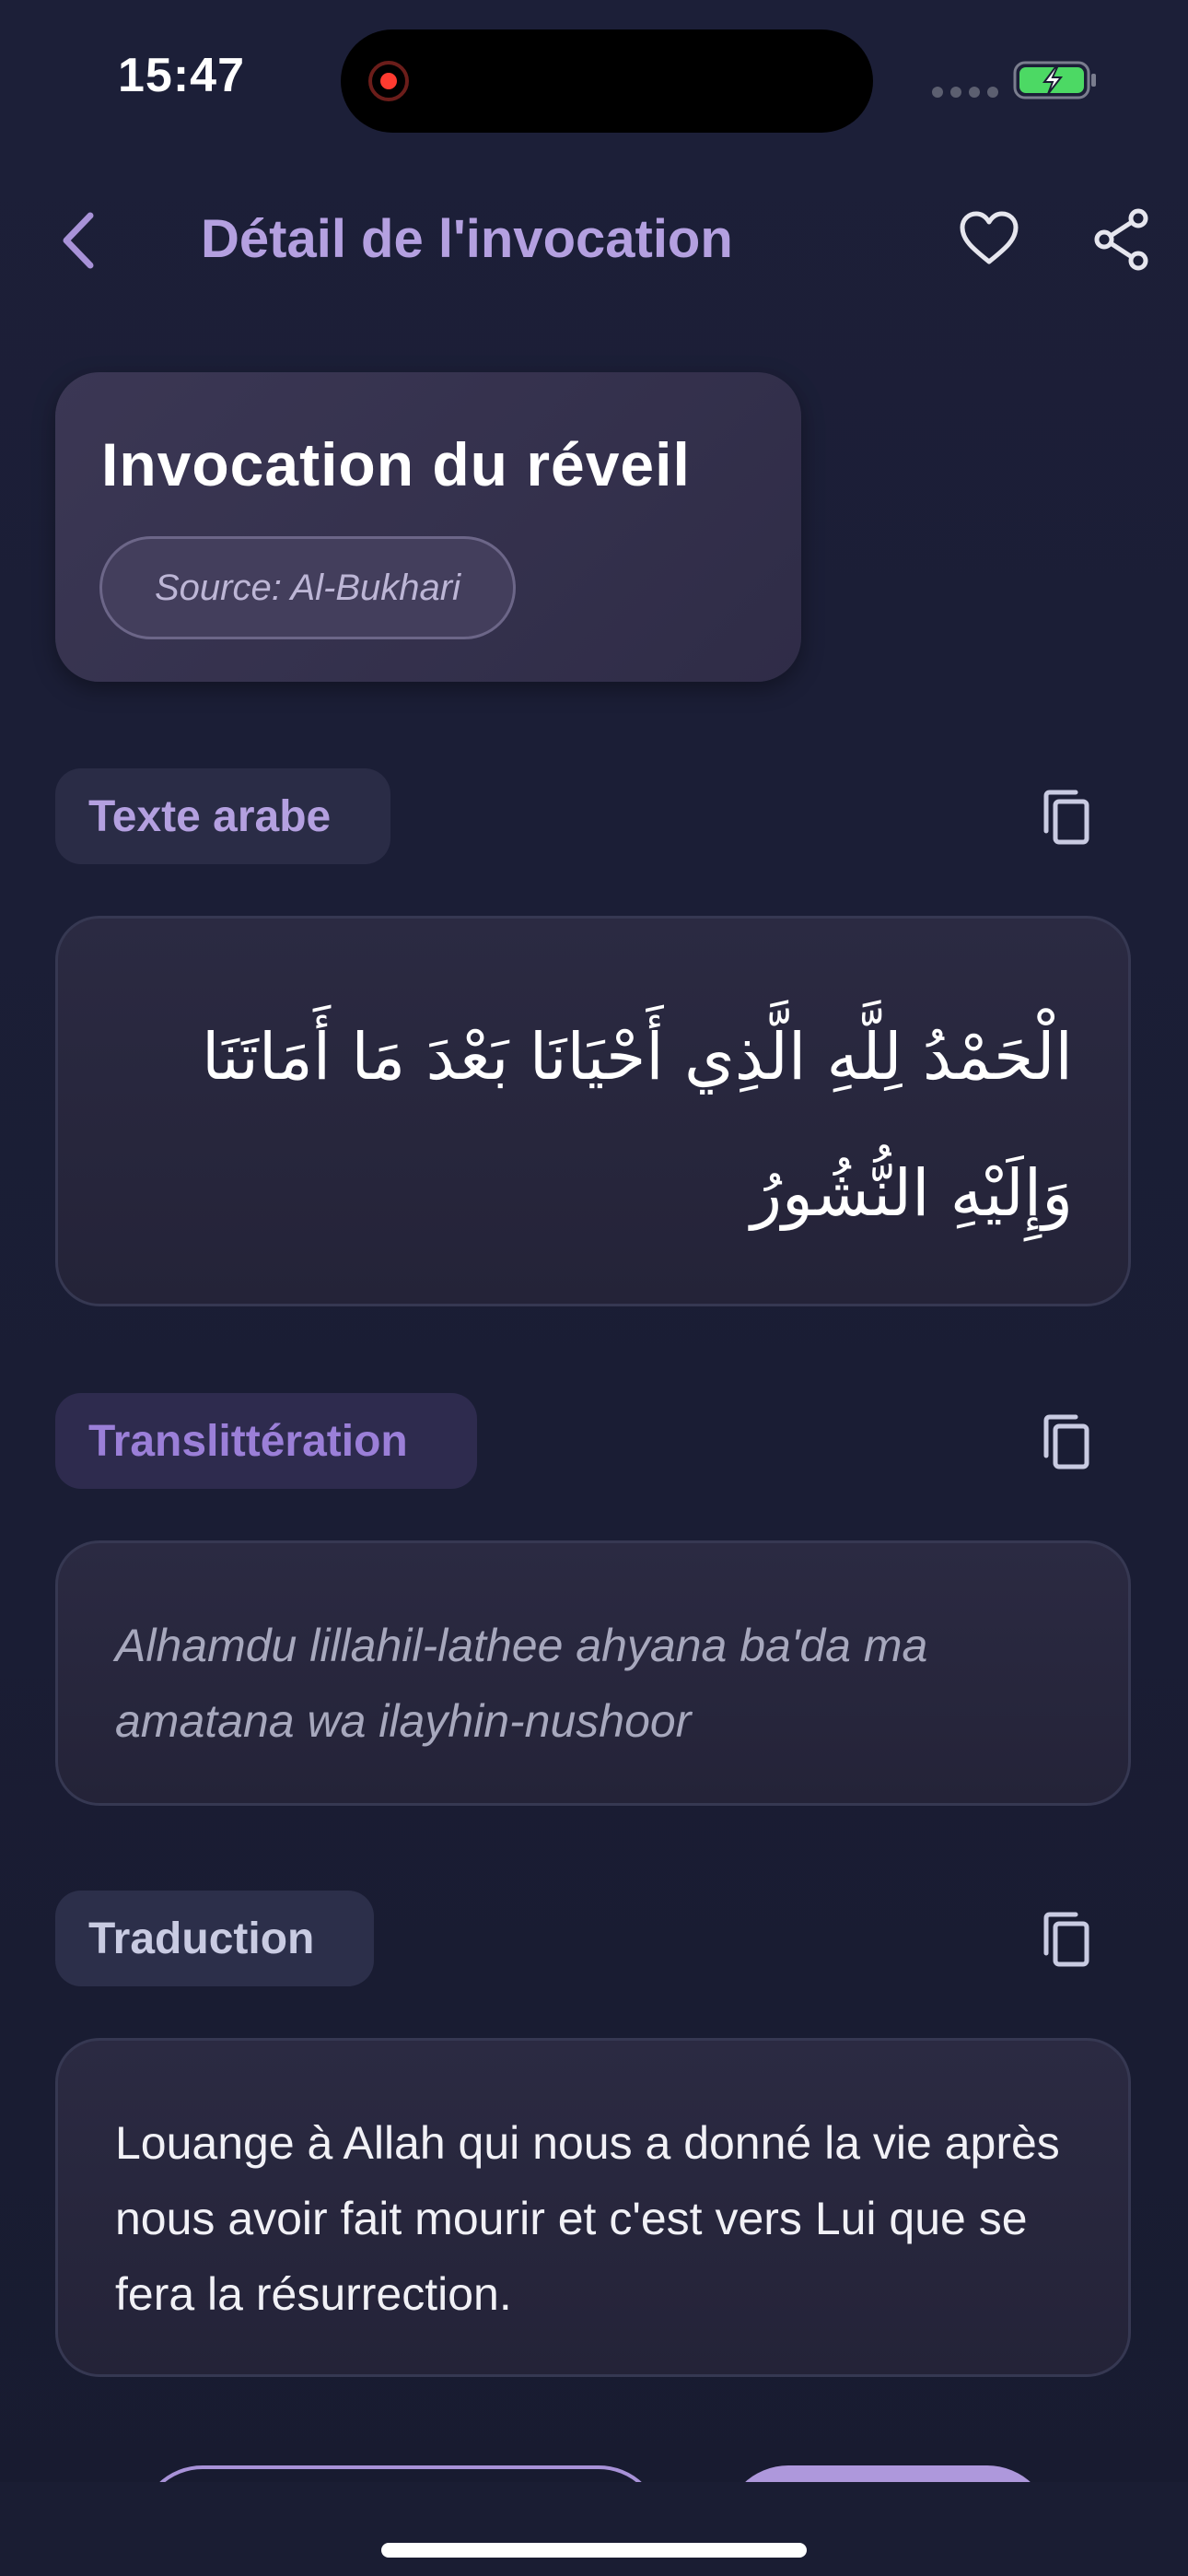 The width and height of the screenshot is (1188, 2576). I want to click on share-icon, so click(1121, 239).